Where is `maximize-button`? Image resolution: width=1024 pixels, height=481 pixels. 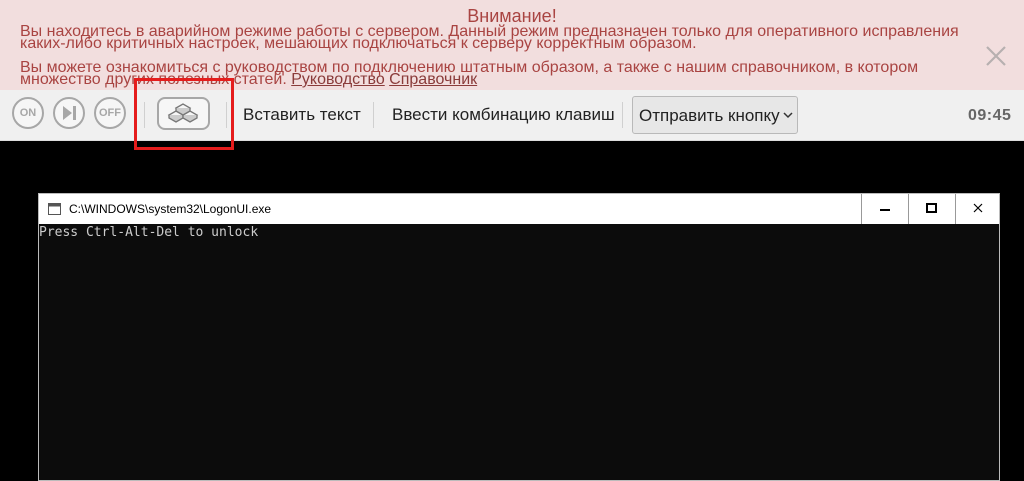
maximize-button is located at coordinates (931, 209).